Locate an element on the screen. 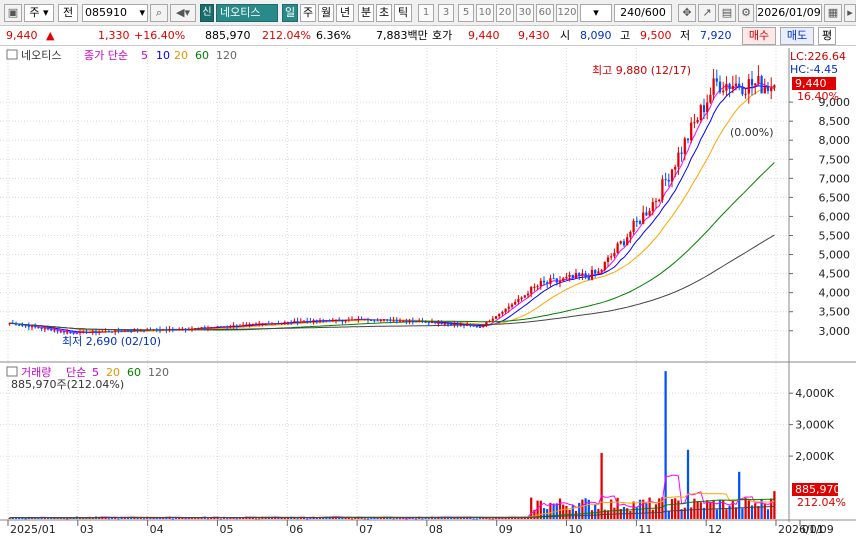  bar-count-input: 240/600 is located at coordinates (643, 13).